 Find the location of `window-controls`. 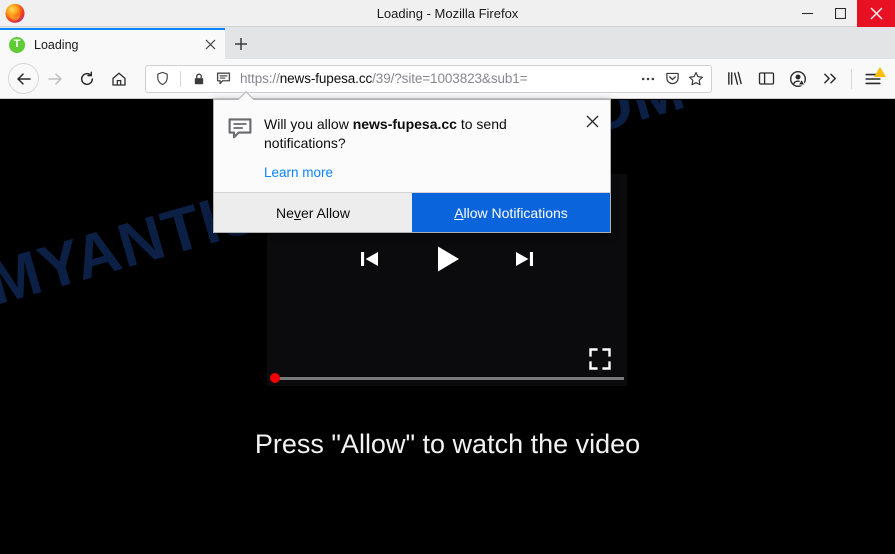

window-controls is located at coordinates (843, 13).